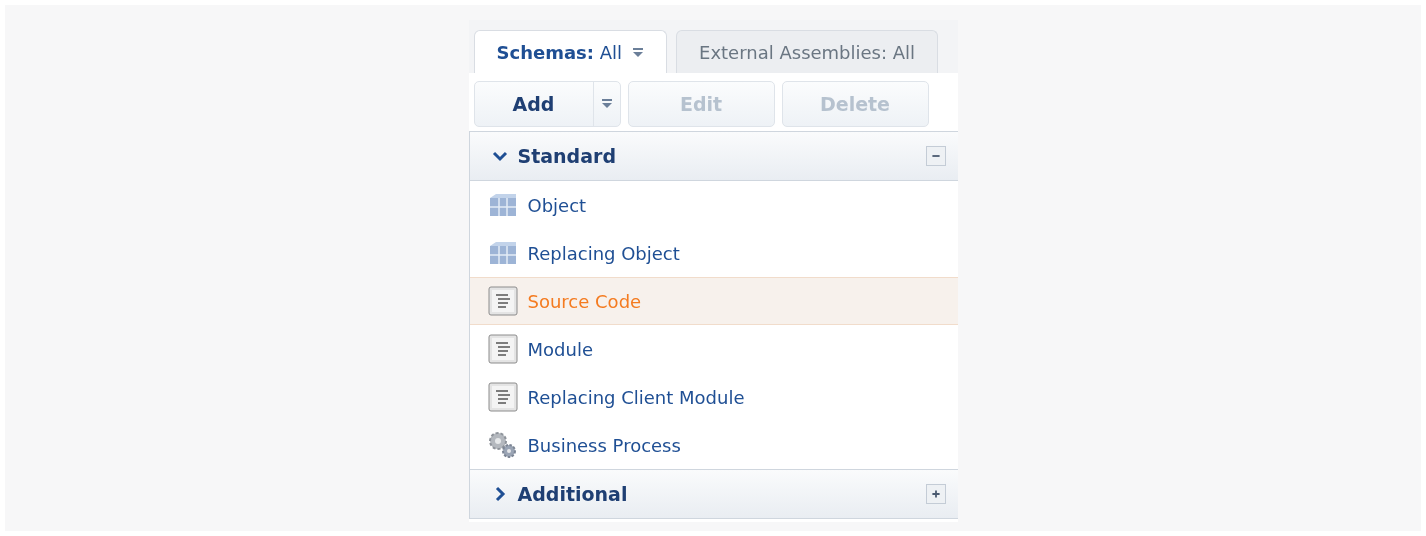 This screenshot has width=1426, height=536. What do you see at coordinates (713, 445) in the screenshot?
I see `list-item: Business Process` at bounding box center [713, 445].